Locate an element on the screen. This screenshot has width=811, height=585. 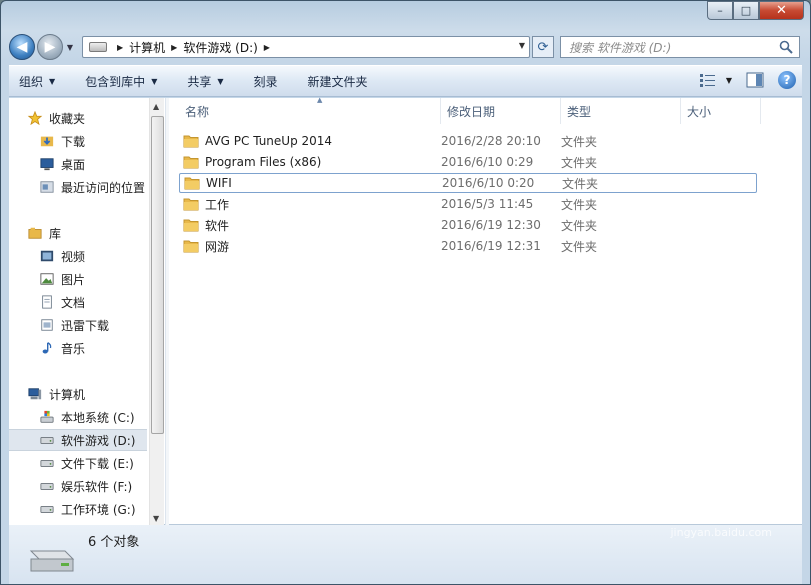
forward-button: ▶ is located at coordinates (50, 47).